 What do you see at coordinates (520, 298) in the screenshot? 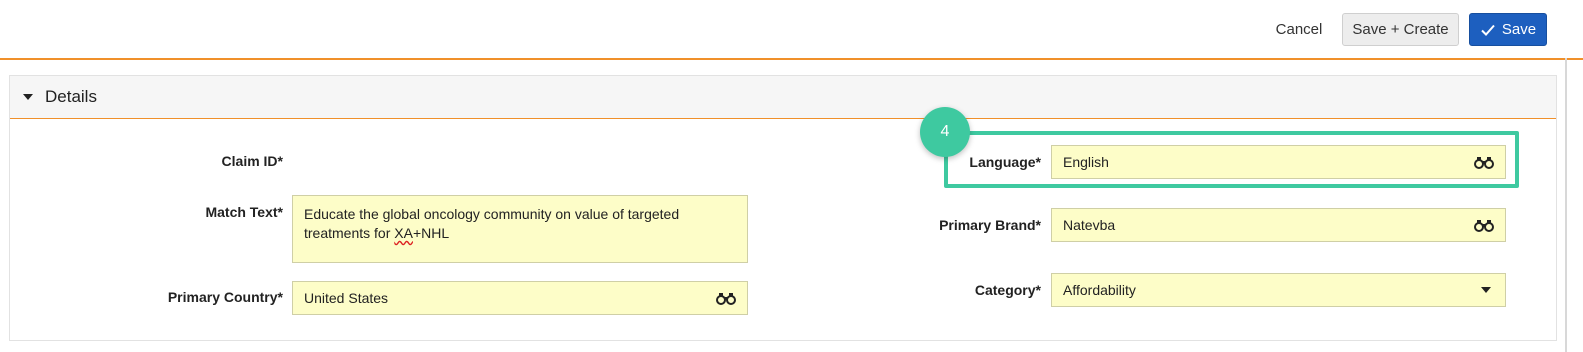
I see `primary-country-field: United States` at bounding box center [520, 298].